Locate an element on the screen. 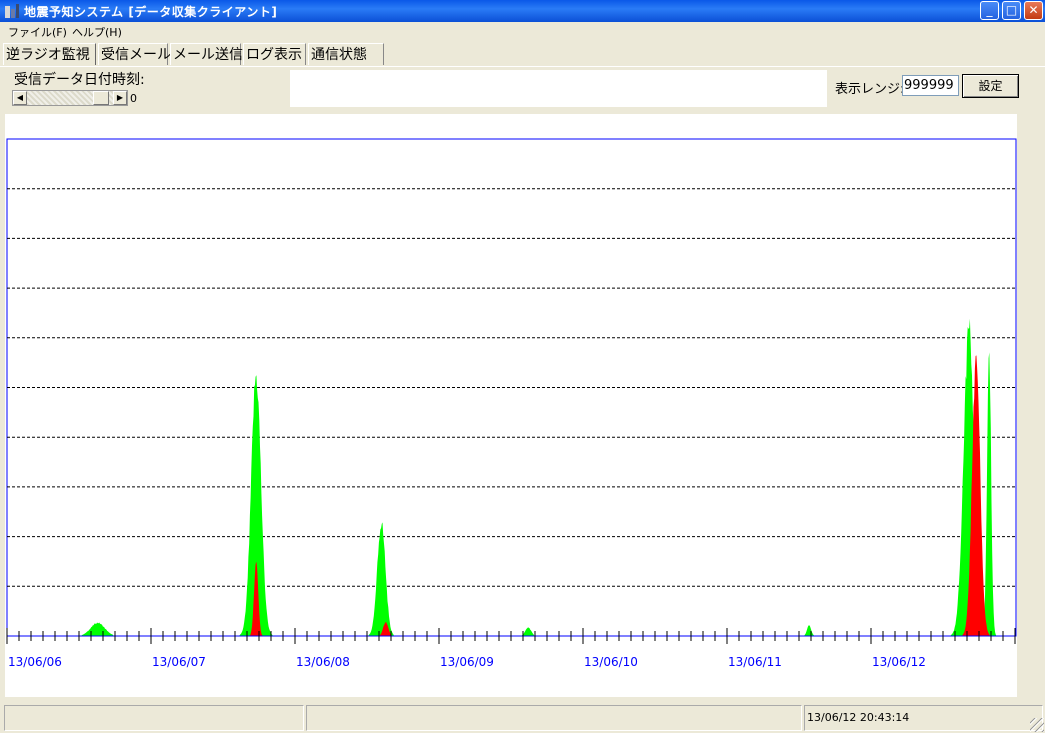 The image size is (1045, 733). app-icon is located at coordinates (12, 11).